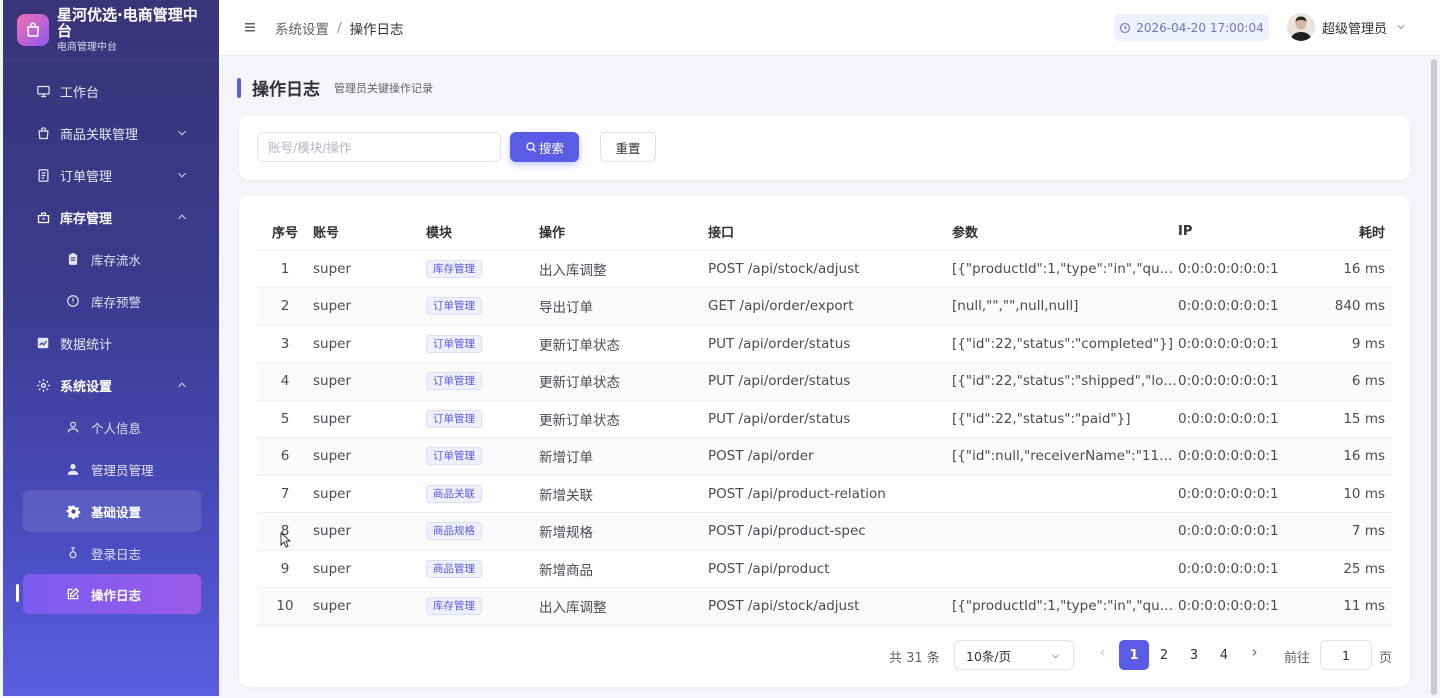 Image resolution: width=1440 pixels, height=698 pixels. I want to click on column-header: 账号, so click(369, 232).